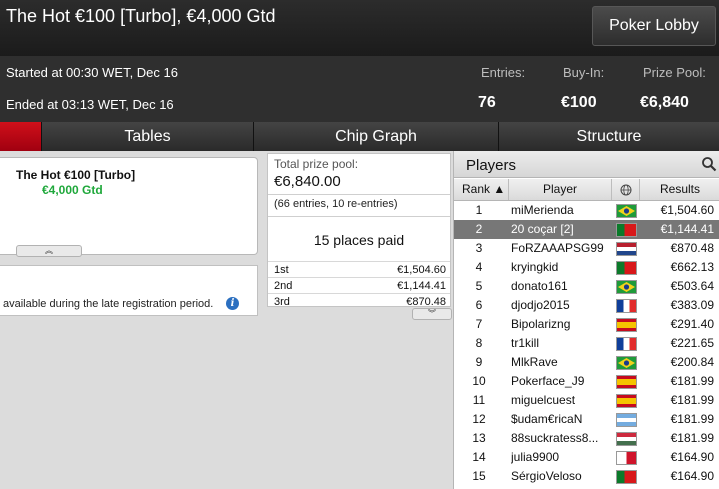  Describe the element at coordinates (148, 136) in the screenshot. I see `tab-tables: Tables` at that location.